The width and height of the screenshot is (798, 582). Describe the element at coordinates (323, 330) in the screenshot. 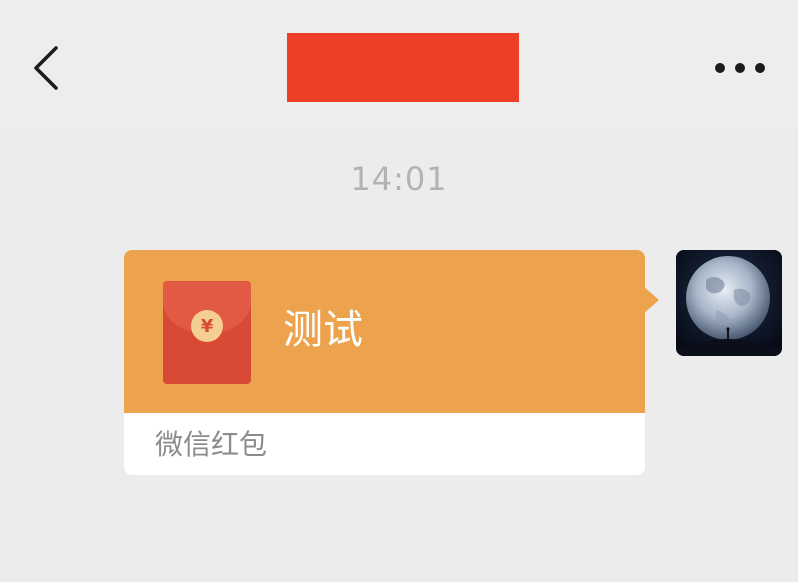

I see `red-packet-title: 测试` at that location.